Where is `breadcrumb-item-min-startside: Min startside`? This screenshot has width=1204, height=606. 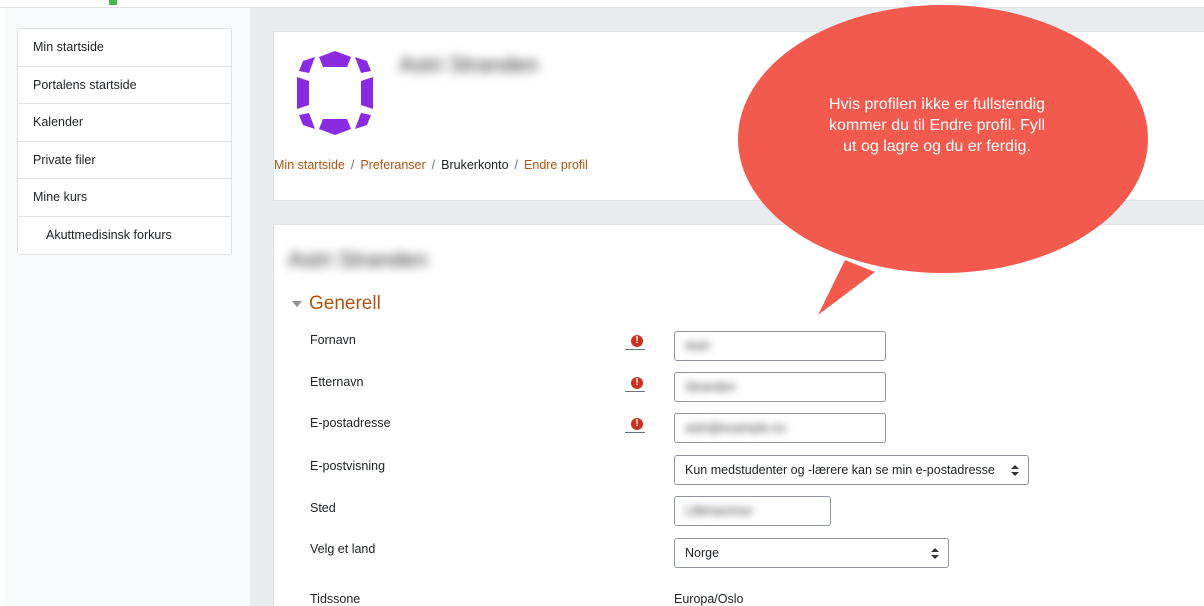
breadcrumb-item-min-startside: Min startside is located at coordinates (309, 165).